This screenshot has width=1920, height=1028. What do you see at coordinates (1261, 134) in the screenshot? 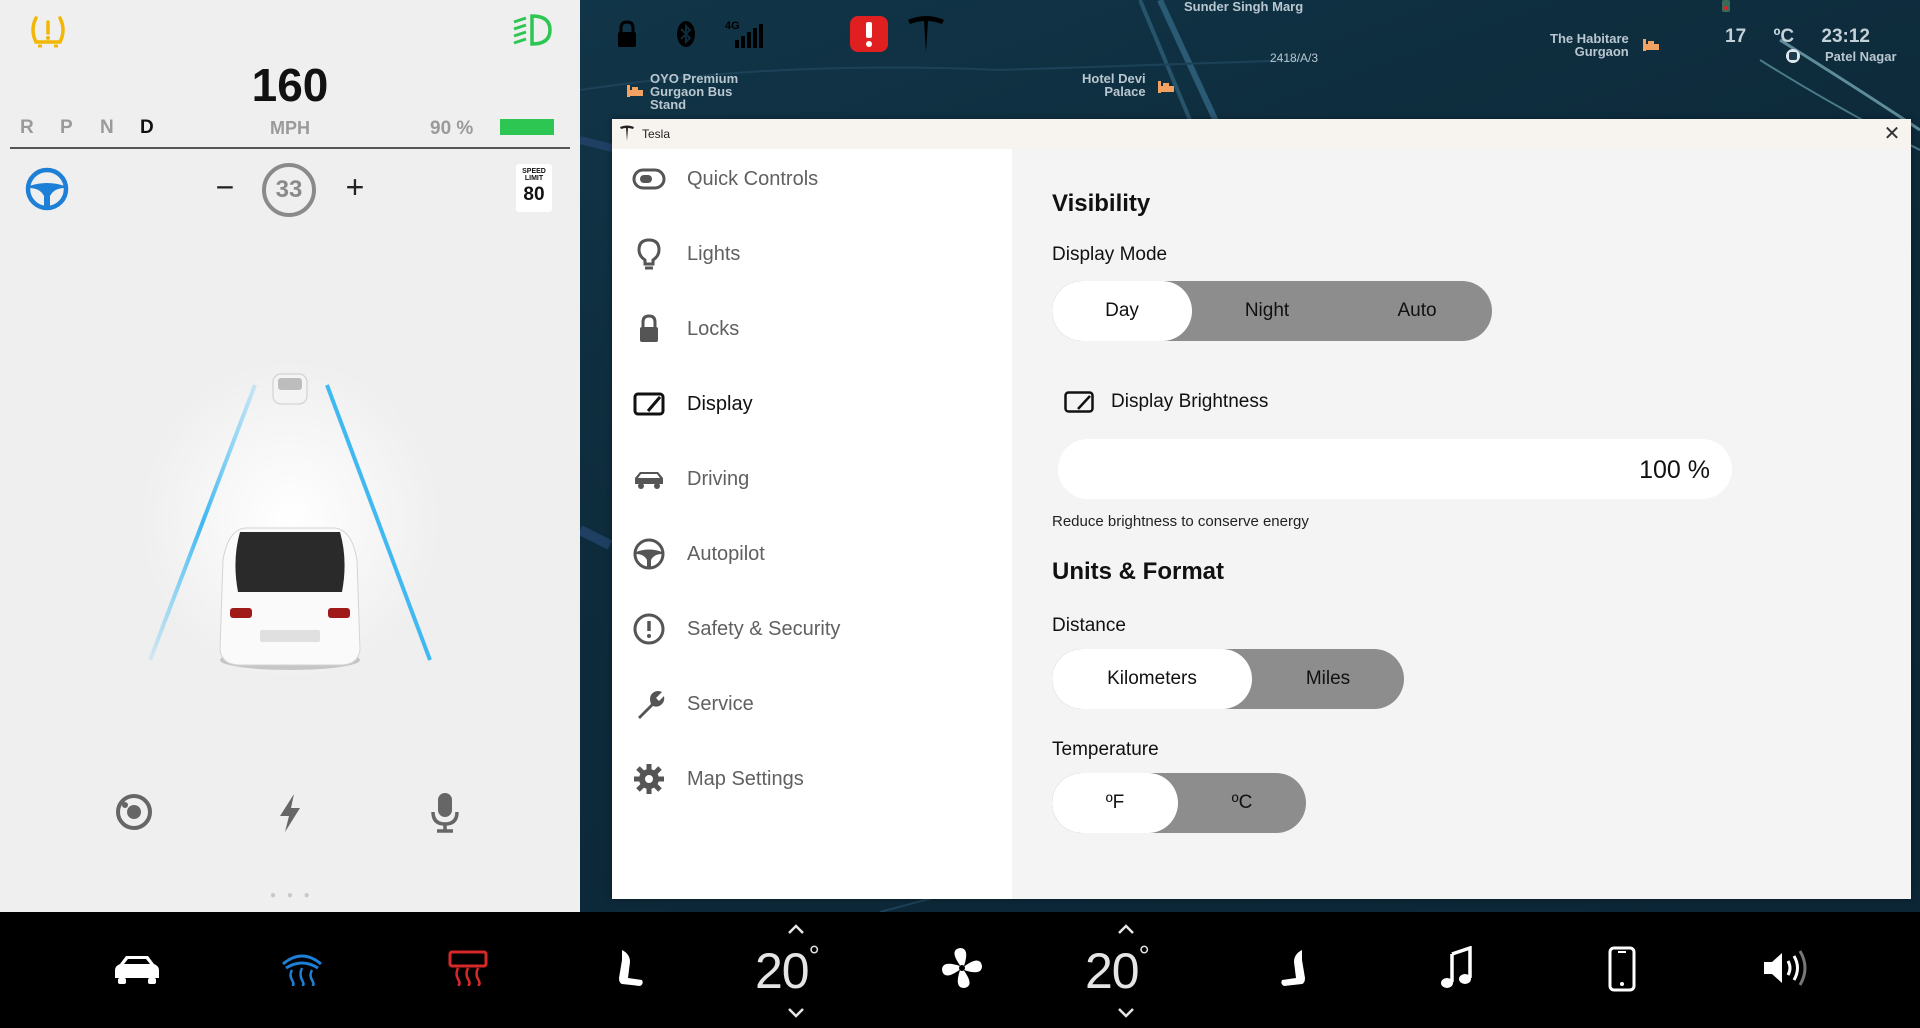
I see `window-titlebar: Tesla ✕` at bounding box center [1261, 134].